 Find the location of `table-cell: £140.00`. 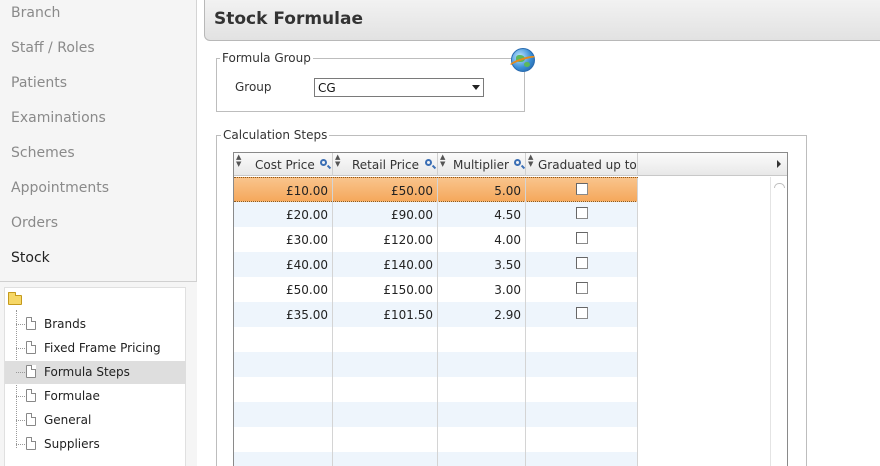

table-cell: £140.00 is located at coordinates (385, 264).